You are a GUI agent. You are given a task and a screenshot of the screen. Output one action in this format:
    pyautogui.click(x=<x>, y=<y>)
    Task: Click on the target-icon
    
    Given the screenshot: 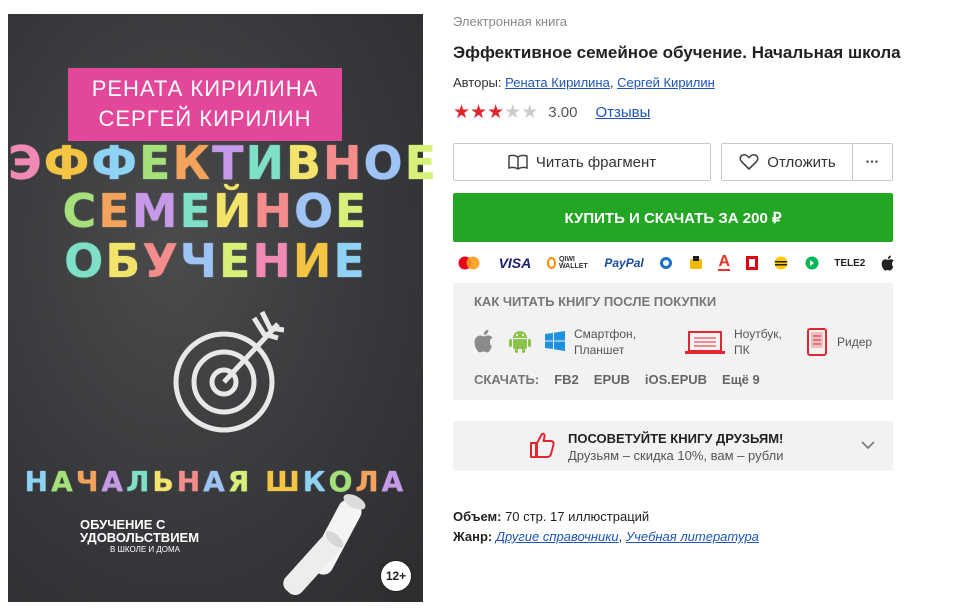 What is the action you would take?
    pyautogui.click(x=229, y=371)
    